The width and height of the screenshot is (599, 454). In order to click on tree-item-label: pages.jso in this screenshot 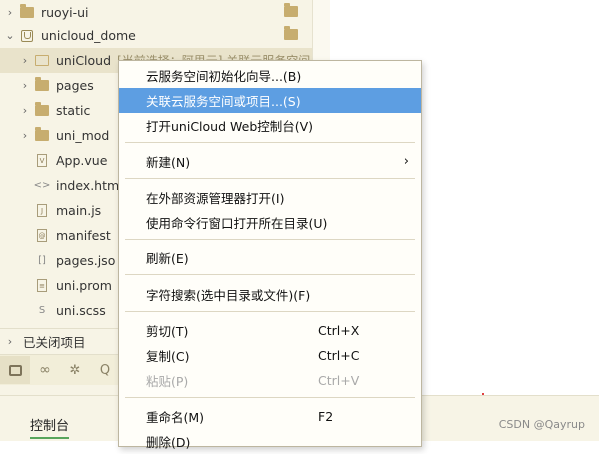, I will do `click(86, 260)`.